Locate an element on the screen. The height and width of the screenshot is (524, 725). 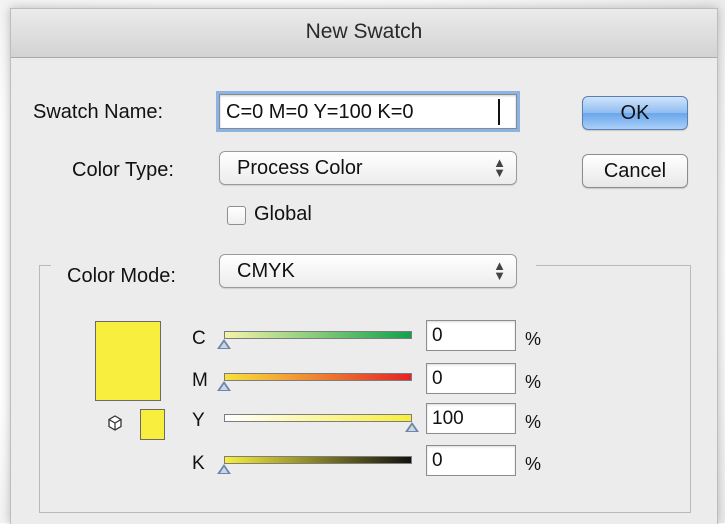
cyan-slider-track is located at coordinates (318, 335).